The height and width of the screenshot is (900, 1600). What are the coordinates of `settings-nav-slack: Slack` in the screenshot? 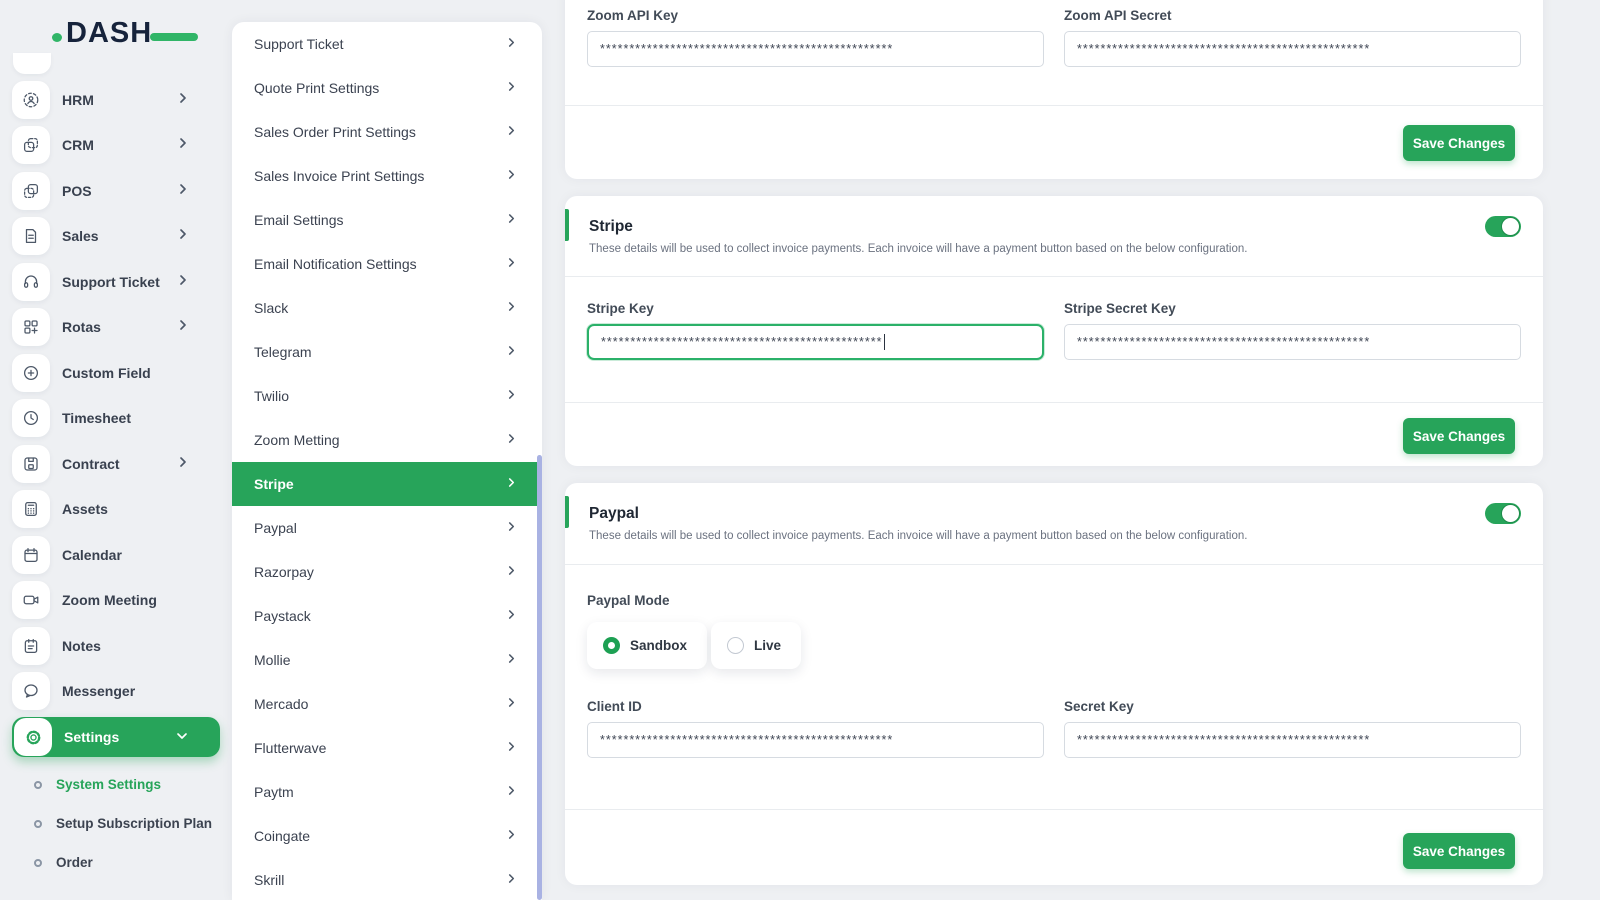 It's located at (387, 308).